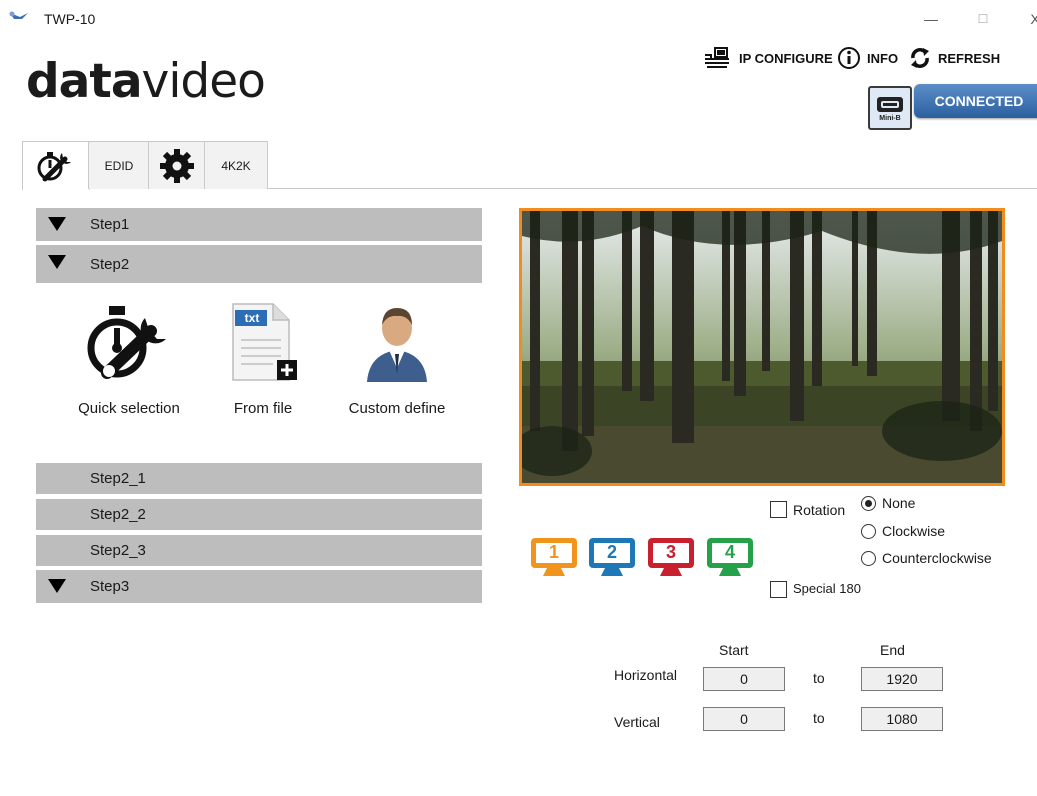  Describe the element at coordinates (902, 719) in the screenshot. I see `vertical-end-input: 1080` at that location.